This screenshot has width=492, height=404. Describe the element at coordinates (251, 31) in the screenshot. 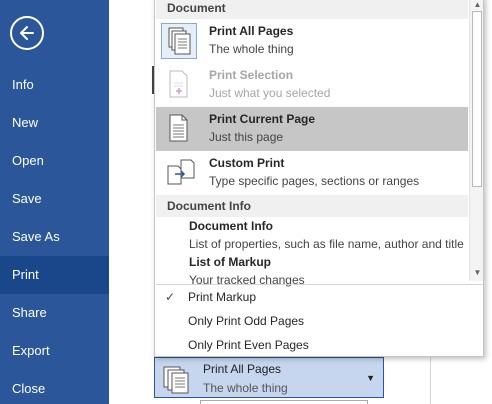

I see `menu-item-title: Print All Pages` at that location.